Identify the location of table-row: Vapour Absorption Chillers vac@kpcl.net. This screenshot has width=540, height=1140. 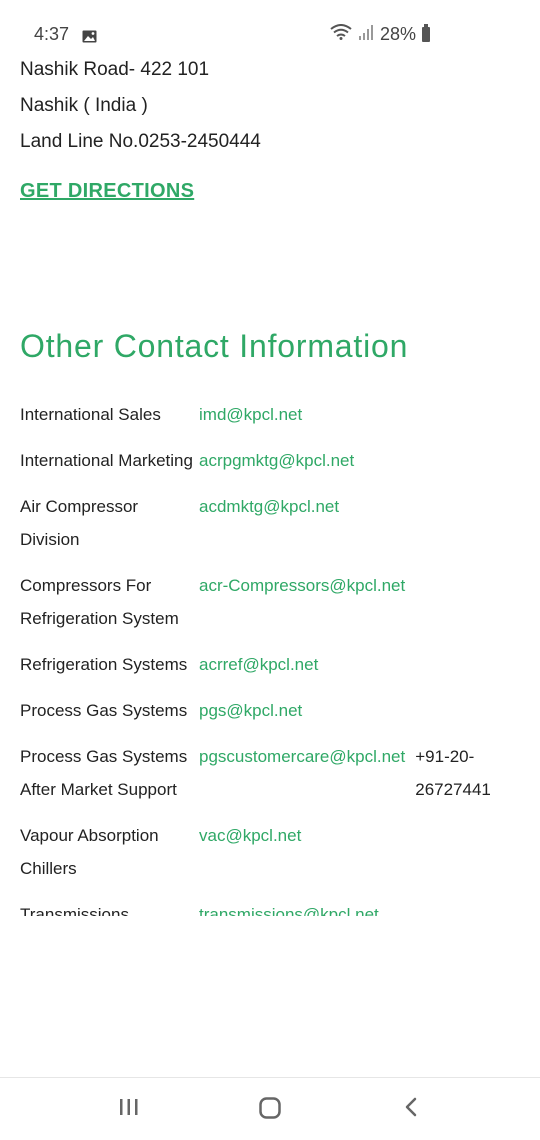
(275, 852).